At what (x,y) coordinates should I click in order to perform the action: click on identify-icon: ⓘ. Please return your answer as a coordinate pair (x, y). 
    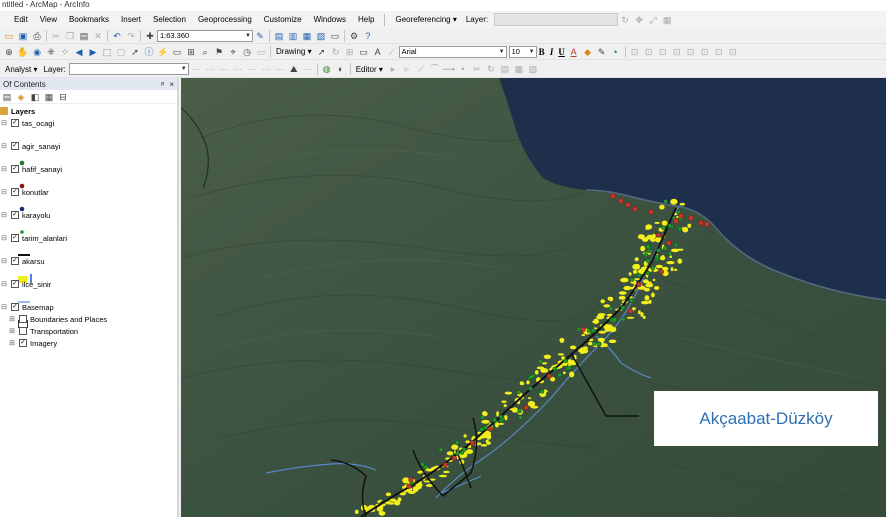
    Looking at the image, I should click on (149, 52).